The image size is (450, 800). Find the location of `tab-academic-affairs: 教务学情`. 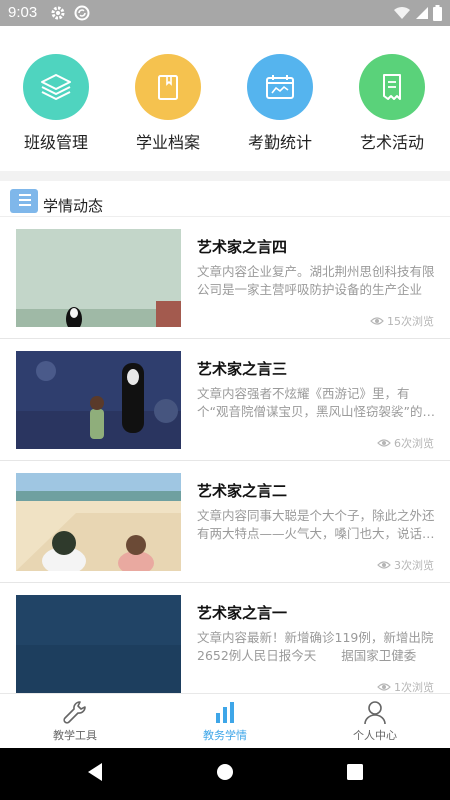

tab-academic-affairs: 教务学情 is located at coordinates (225, 721).